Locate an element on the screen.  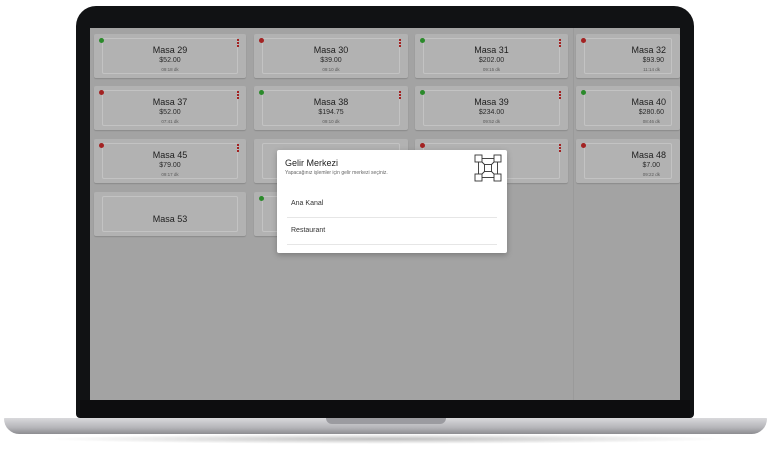
table-name: Masa 40 is located at coordinates (648, 102).